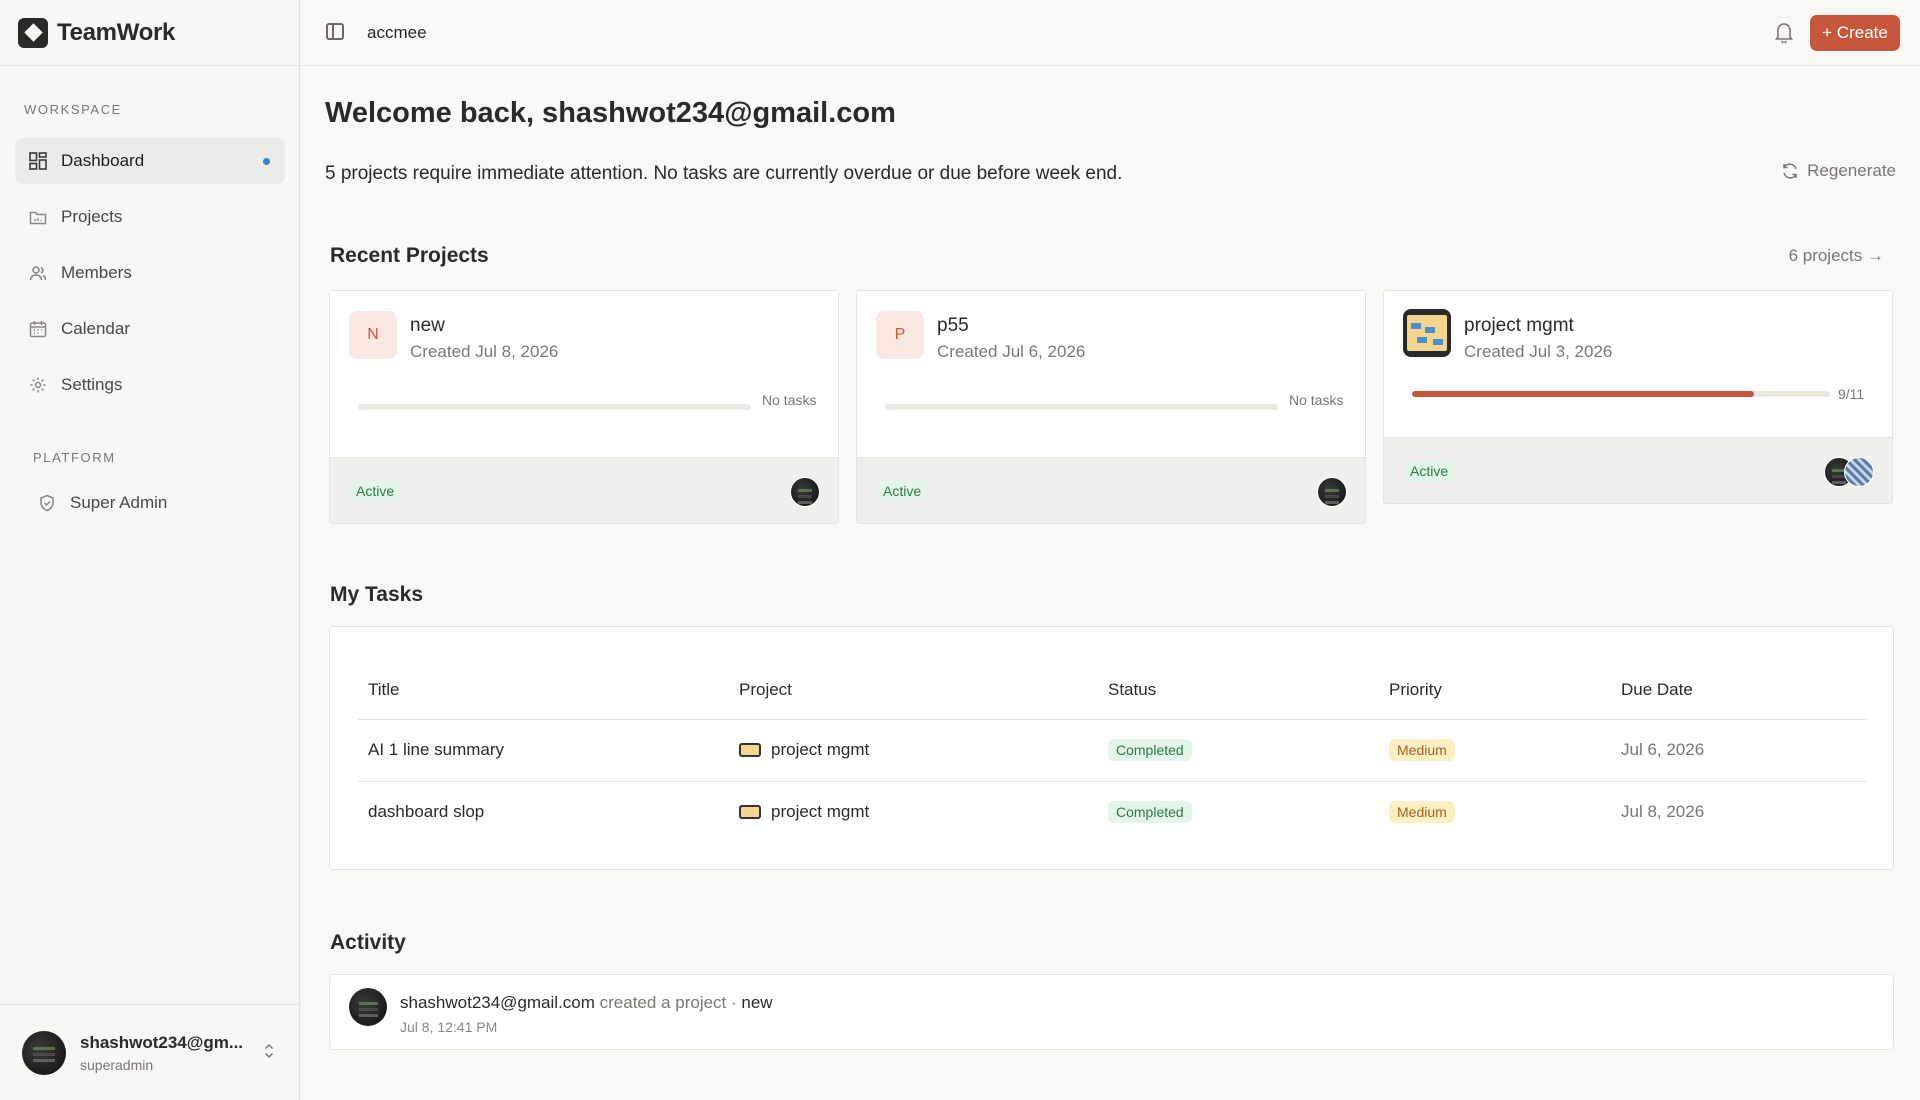 This screenshot has width=1920, height=1100. What do you see at coordinates (368, 942) in the screenshot?
I see `activity-title: Activity` at bounding box center [368, 942].